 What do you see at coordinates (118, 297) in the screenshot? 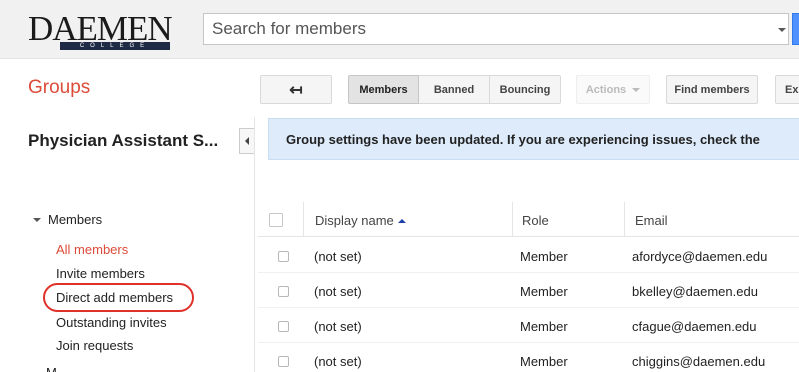
I see `annotation-circle` at bounding box center [118, 297].